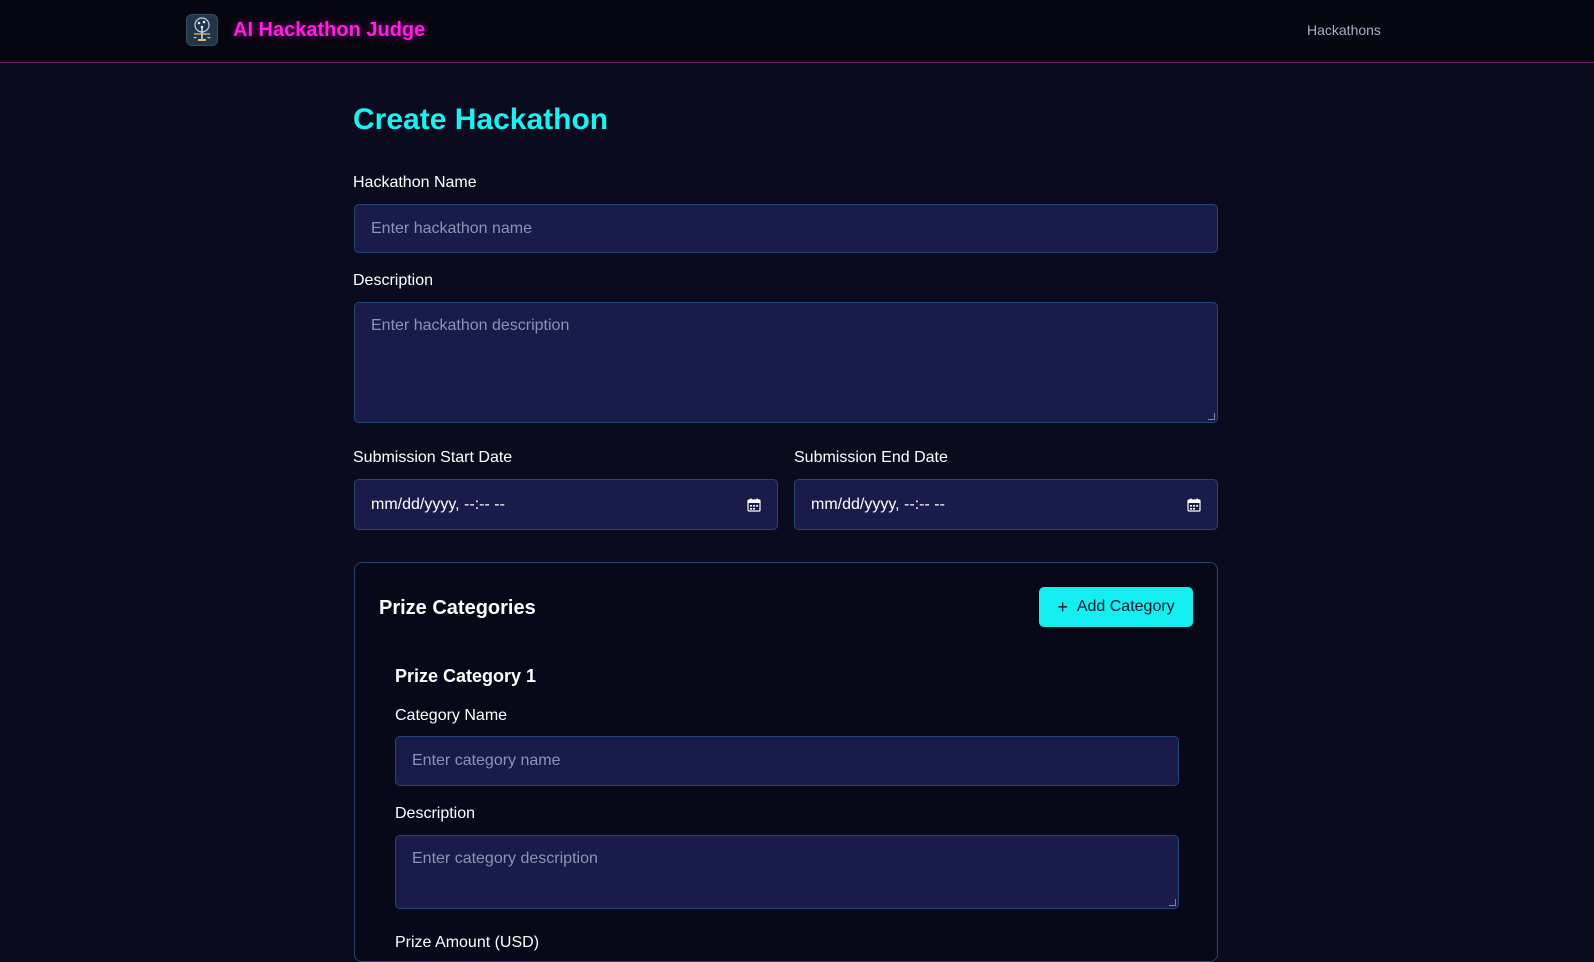 This screenshot has width=1594, height=962. Describe the element at coordinates (202, 30) in the screenshot. I see `balance-tree-logo-icon` at that location.